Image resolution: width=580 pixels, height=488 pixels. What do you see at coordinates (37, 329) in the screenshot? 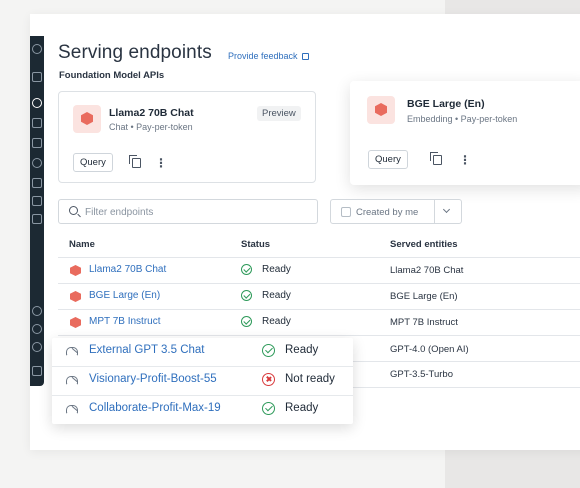
I see `settings-icon` at bounding box center [37, 329].